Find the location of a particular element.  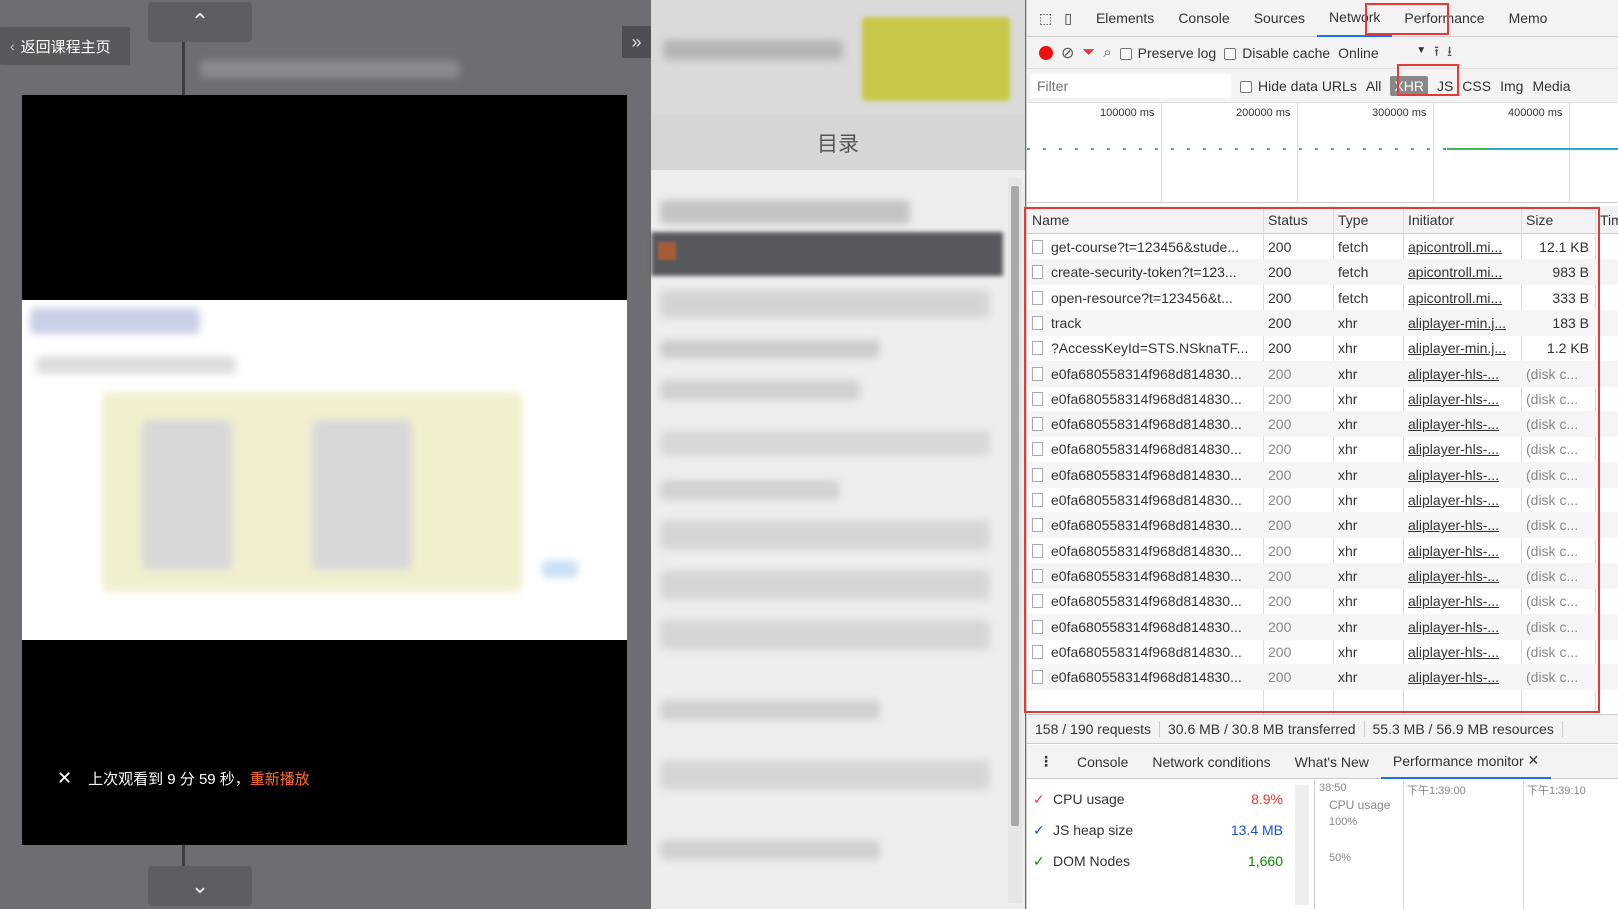

hide-data-urls-checkbox: Hide data URLs is located at coordinates (1298, 86).